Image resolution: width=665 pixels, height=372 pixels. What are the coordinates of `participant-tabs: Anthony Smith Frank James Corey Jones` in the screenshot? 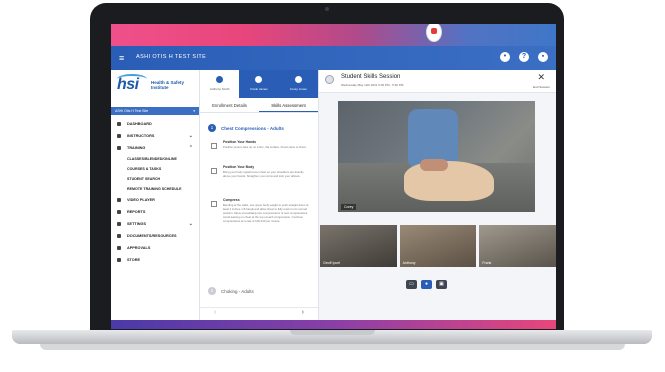 It's located at (259, 84).